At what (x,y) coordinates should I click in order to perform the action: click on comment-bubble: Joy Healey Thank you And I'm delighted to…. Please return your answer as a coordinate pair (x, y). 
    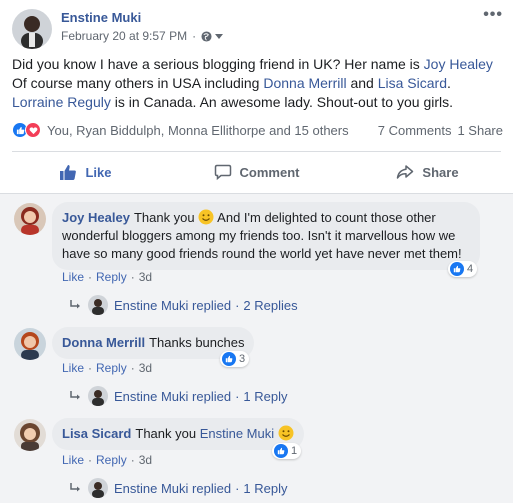
    Looking at the image, I should click on (266, 236).